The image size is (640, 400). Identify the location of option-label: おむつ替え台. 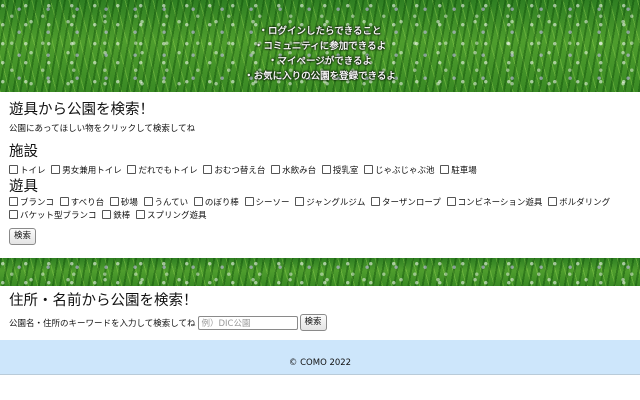
(240, 171).